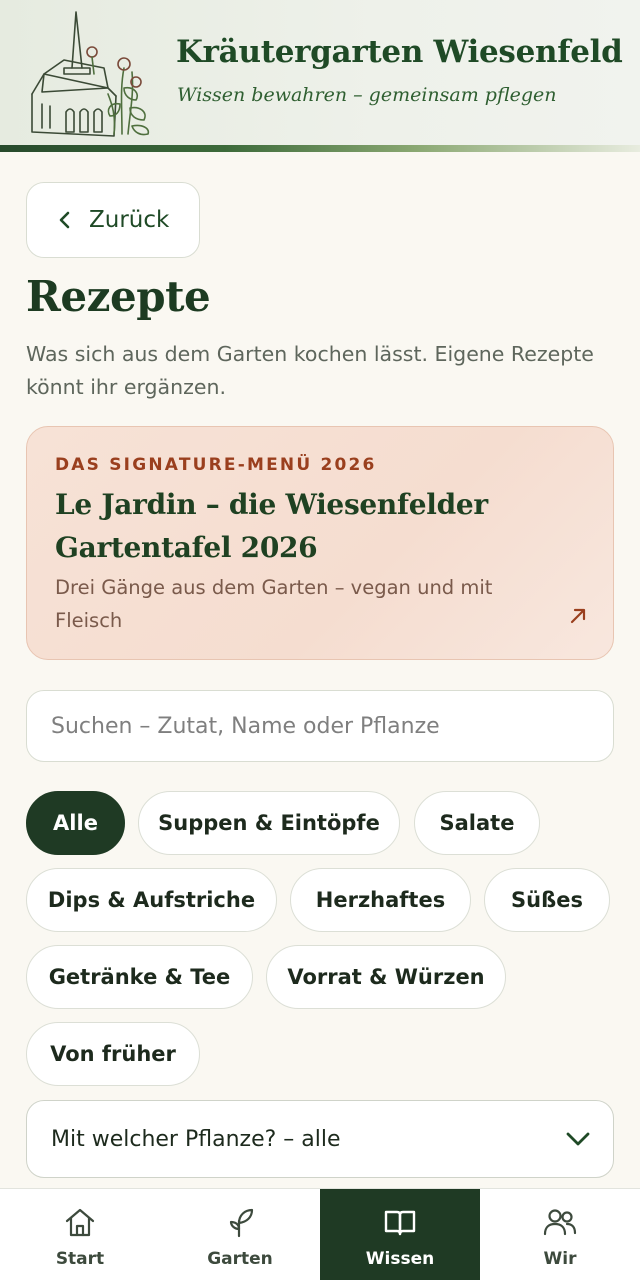 The image size is (640, 1280). What do you see at coordinates (560, 1259) in the screenshot?
I see `nav-label: Wir` at bounding box center [560, 1259].